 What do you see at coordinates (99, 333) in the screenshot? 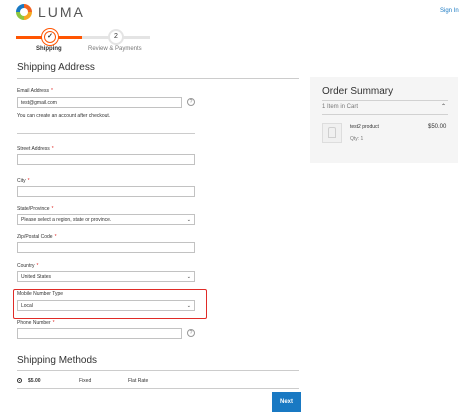
I see `phone-number-field` at bounding box center [99, 333].